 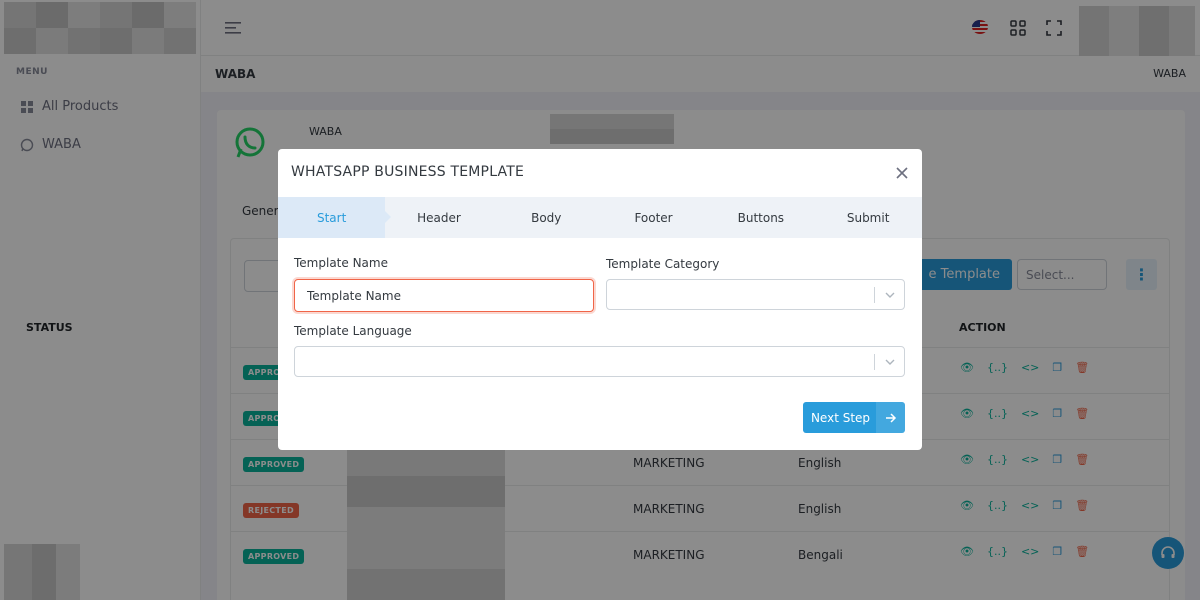 I want to click on template-name-input, so click(x=444, y=295).